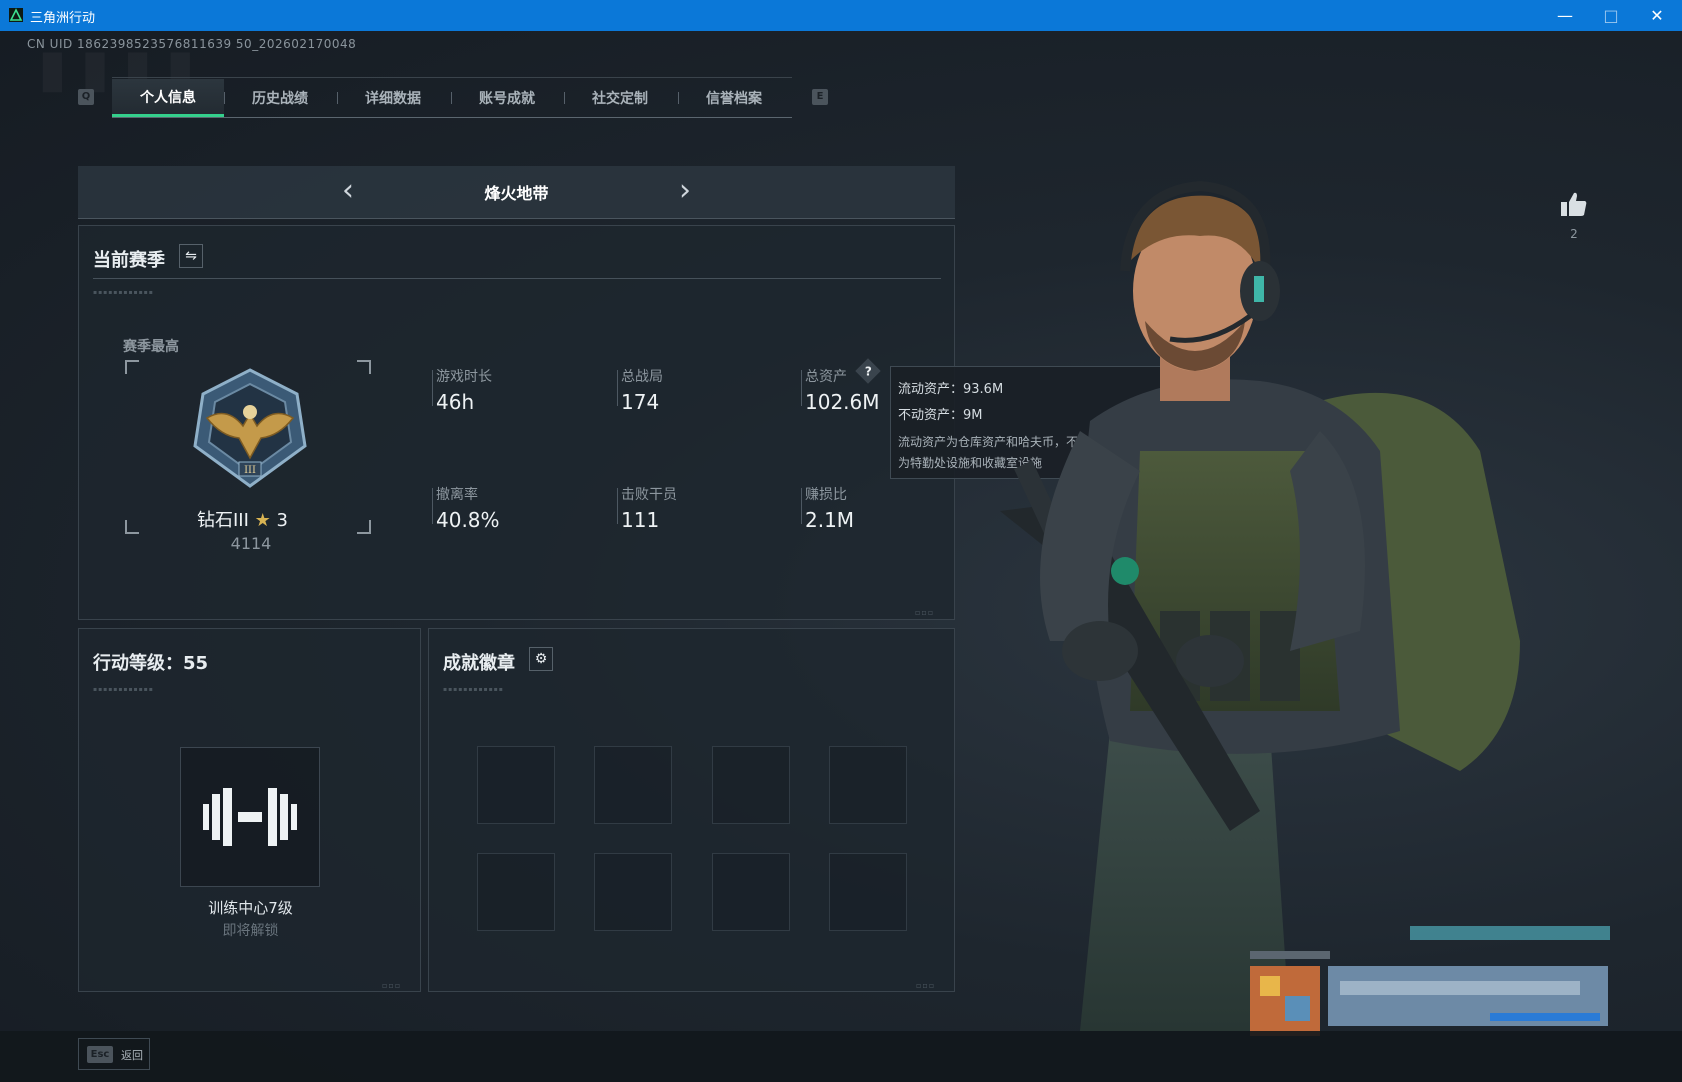 The width and height of the screenshot is (1682, 1082). Describe the element at coordinates (517, 278) in the screenshot. I see `section-divider` at that location.